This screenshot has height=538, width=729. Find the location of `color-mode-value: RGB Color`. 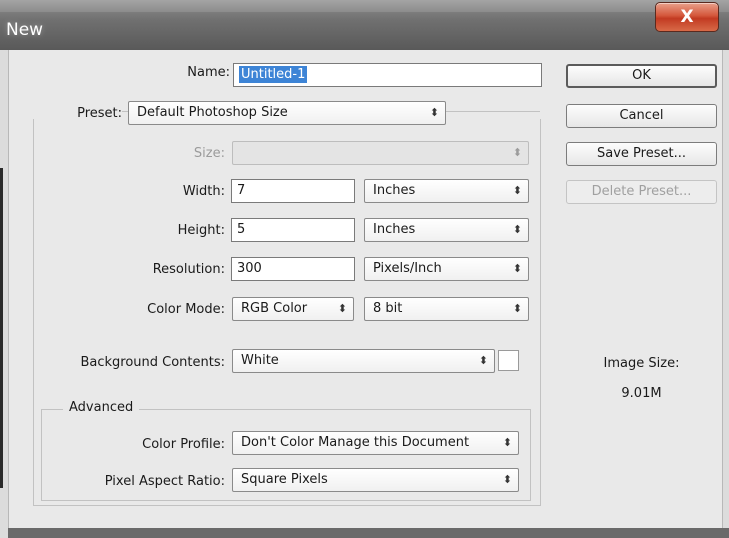

color-mode-value: RGB Color is located at coordinates (274, 308).